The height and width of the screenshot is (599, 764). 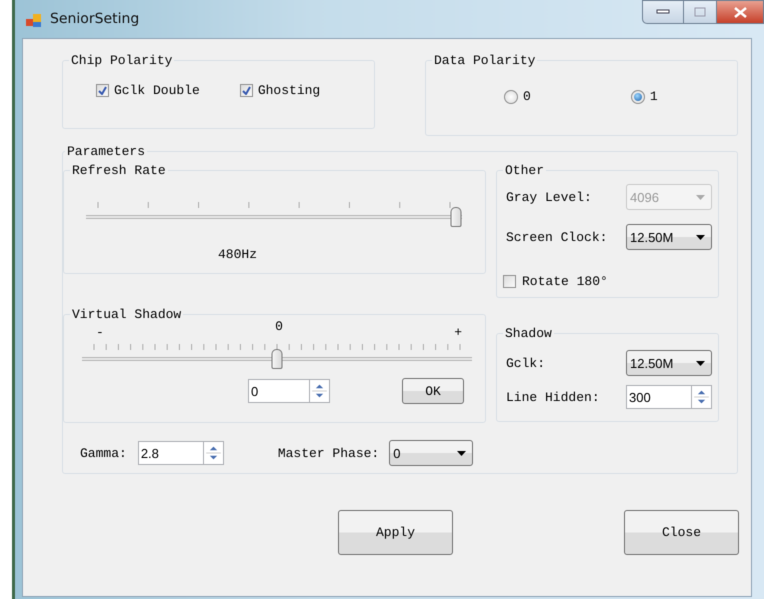 I want to click on close-icon, so click(x=740, y=12).